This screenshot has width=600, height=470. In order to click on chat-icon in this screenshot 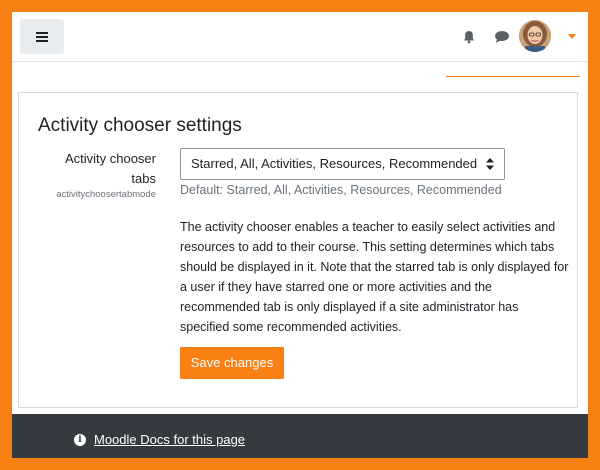, I will do `click(502, 37)`.